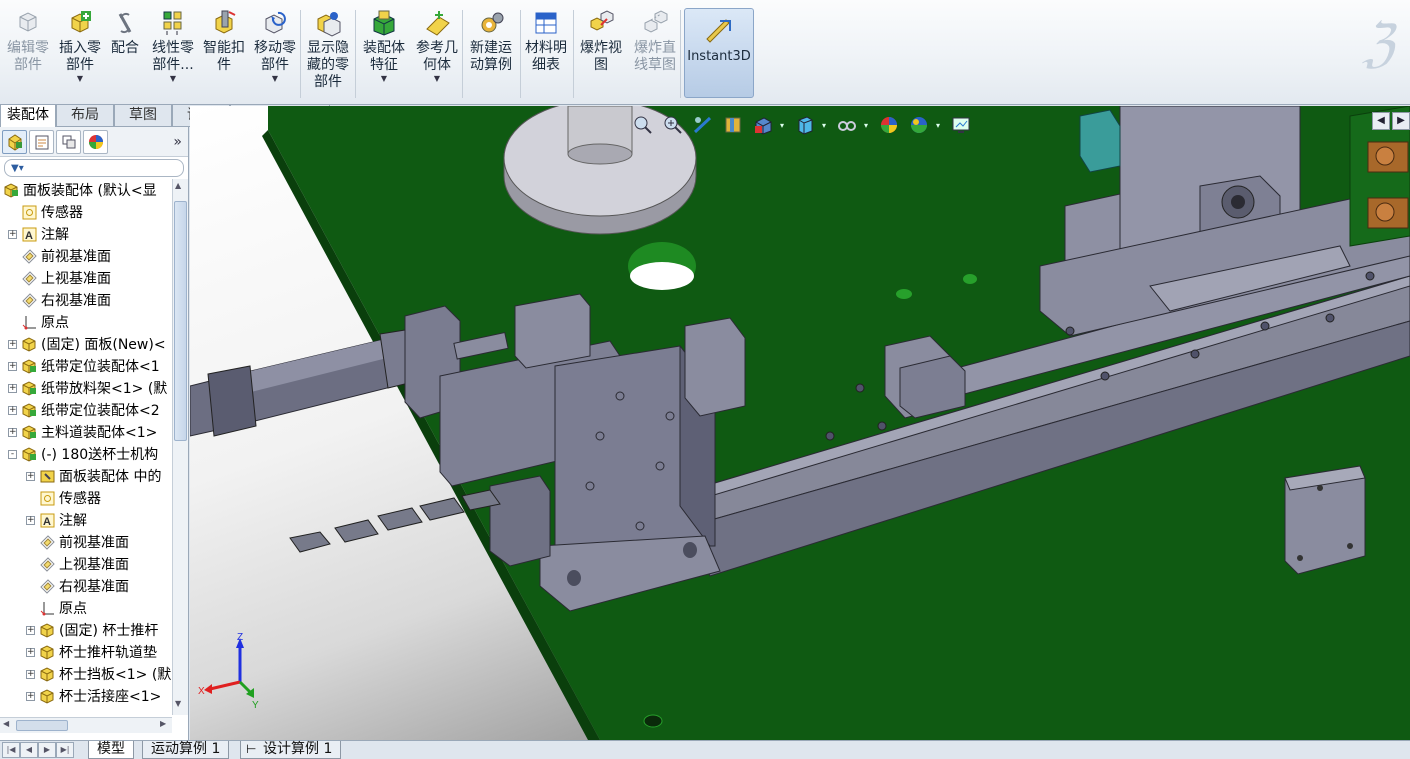 The width and height of the screenshot is (1410, 759). What do you see at coordinates (546, 54) in the screenshot?
I see `bom-button: 材料明 细表` at bounding box center [546, 54].